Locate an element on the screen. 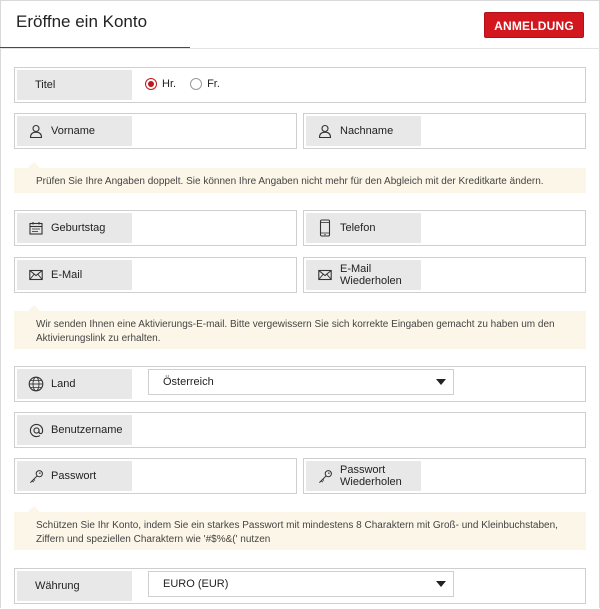 This screenshot has width=600, height=609. title-label: Titel is located at coordinates (45, 85).